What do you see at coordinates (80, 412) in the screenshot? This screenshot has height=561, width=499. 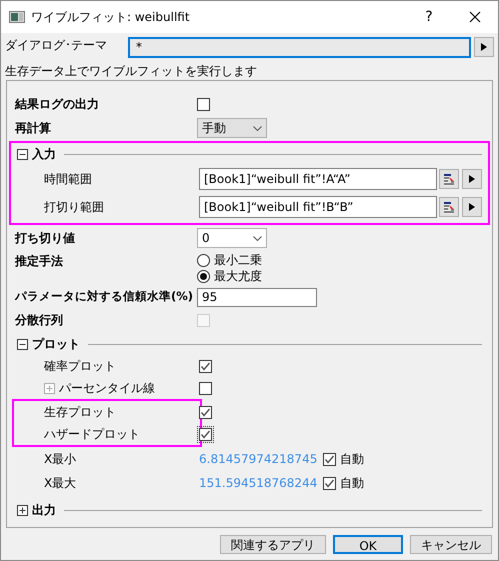 I see `field-label: 生存プロット` at bounding box center [80, 412].